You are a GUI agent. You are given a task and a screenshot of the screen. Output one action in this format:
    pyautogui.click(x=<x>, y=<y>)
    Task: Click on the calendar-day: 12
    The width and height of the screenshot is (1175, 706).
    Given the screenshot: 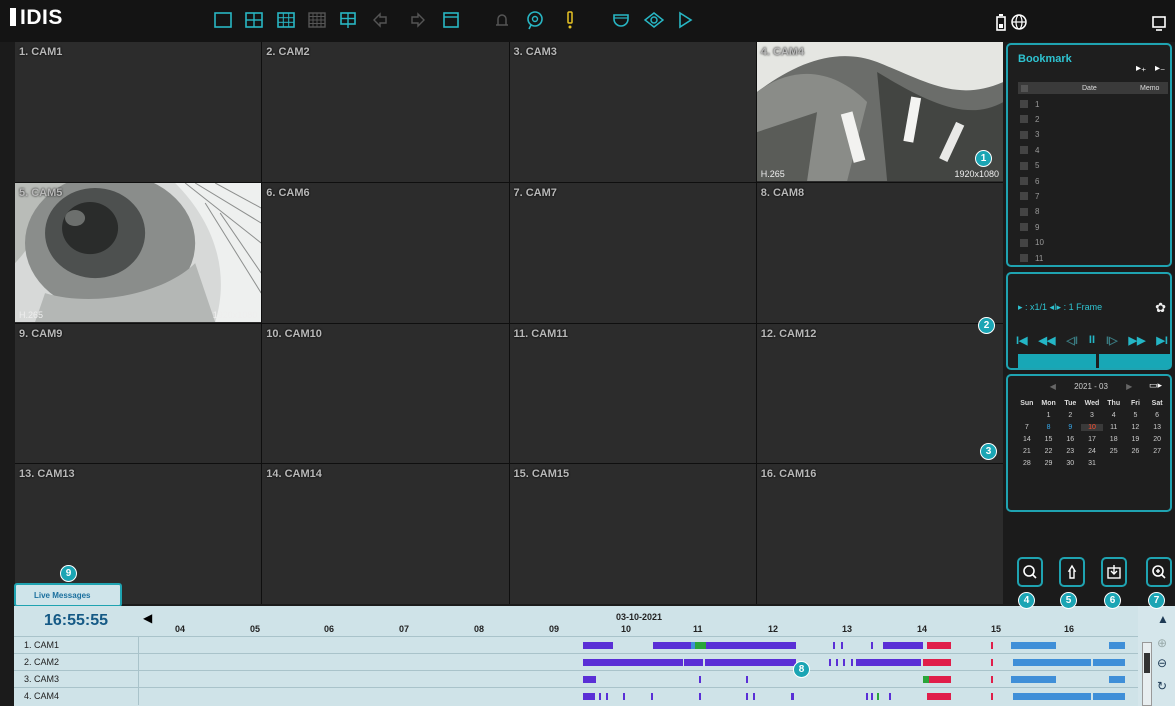 What is the action you would take?
    pyautogui.click(x=1136, y=427)
    